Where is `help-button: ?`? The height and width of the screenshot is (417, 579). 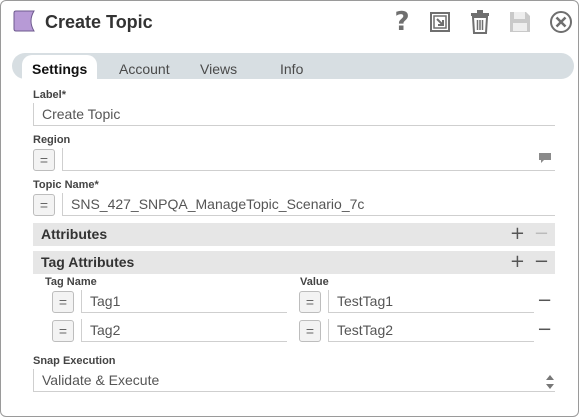 help-button: ? is located at coordinates (402, 22).